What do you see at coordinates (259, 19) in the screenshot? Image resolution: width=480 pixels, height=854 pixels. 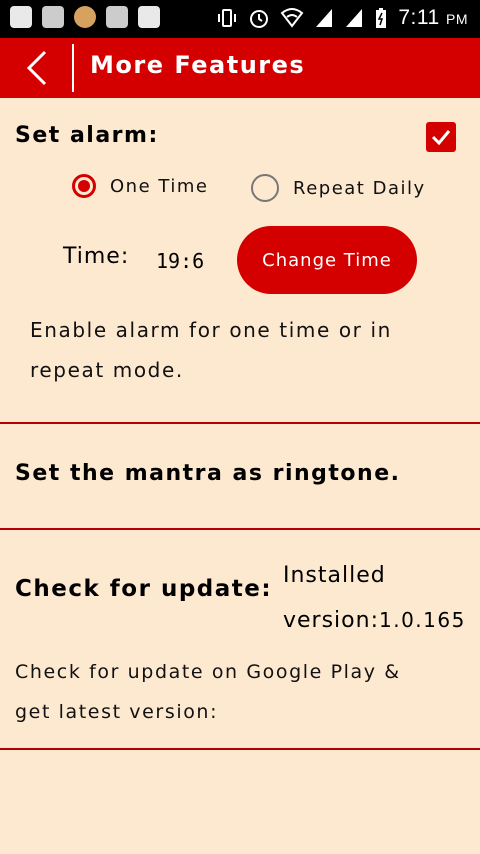 I see `alarm-icon` at bounding box center [259, 19].